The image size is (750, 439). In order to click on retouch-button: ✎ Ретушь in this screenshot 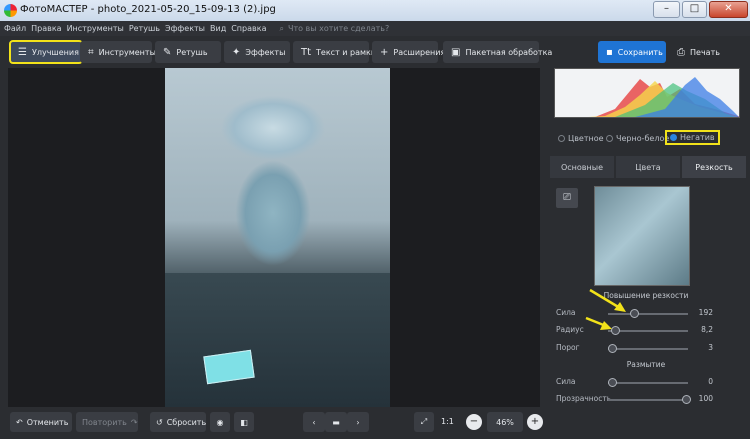, I will do `click(188, 52)`.